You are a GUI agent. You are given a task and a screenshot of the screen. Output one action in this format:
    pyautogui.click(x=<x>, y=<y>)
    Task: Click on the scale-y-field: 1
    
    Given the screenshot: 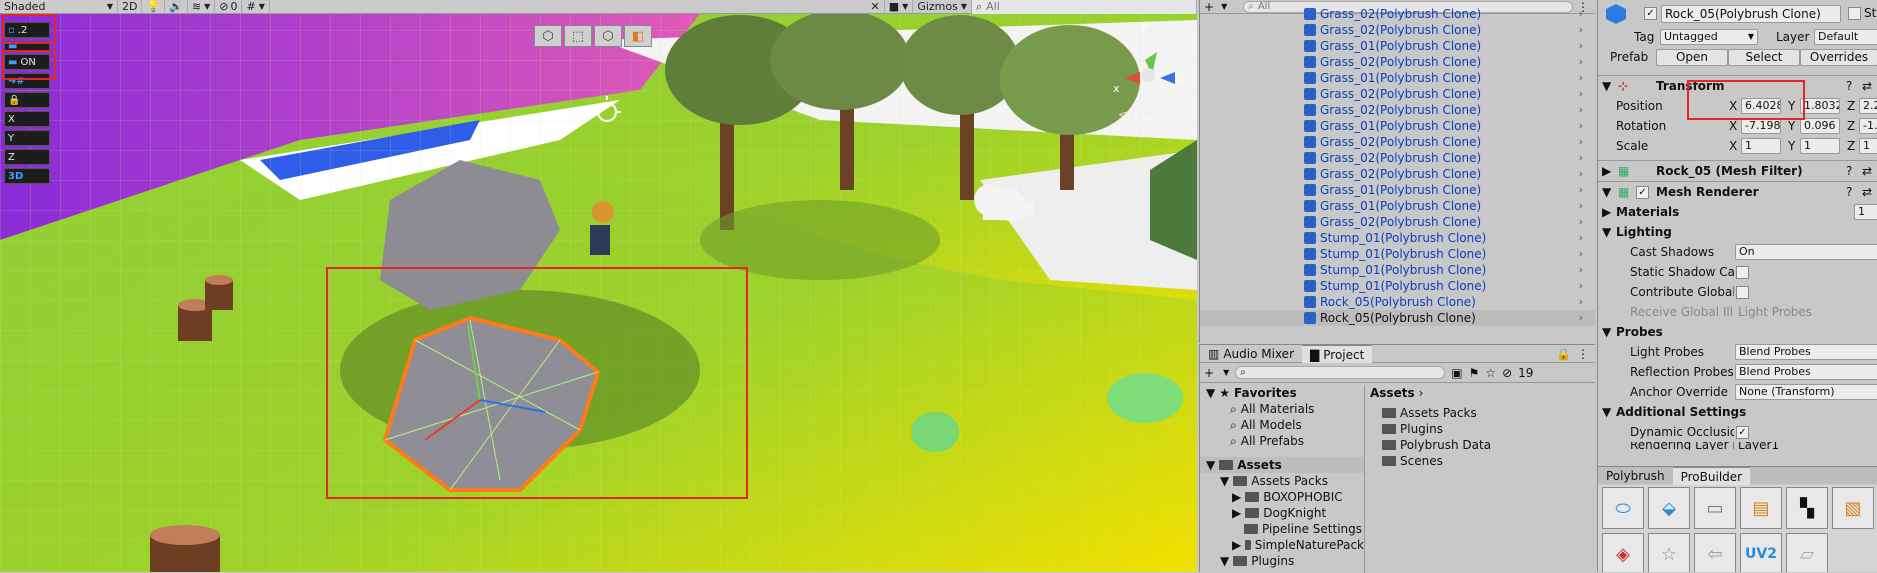 What is the action you would take?
    pyautogui.click(x=1820, y=146)
    